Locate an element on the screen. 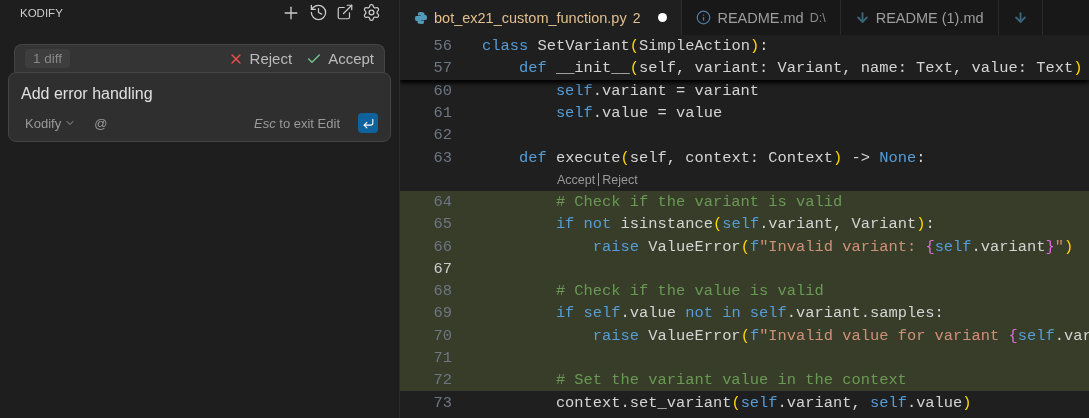 The width and height of the screenshot is (1089, 418). panel-title: KODIFY is located at coordinates (41, 13).